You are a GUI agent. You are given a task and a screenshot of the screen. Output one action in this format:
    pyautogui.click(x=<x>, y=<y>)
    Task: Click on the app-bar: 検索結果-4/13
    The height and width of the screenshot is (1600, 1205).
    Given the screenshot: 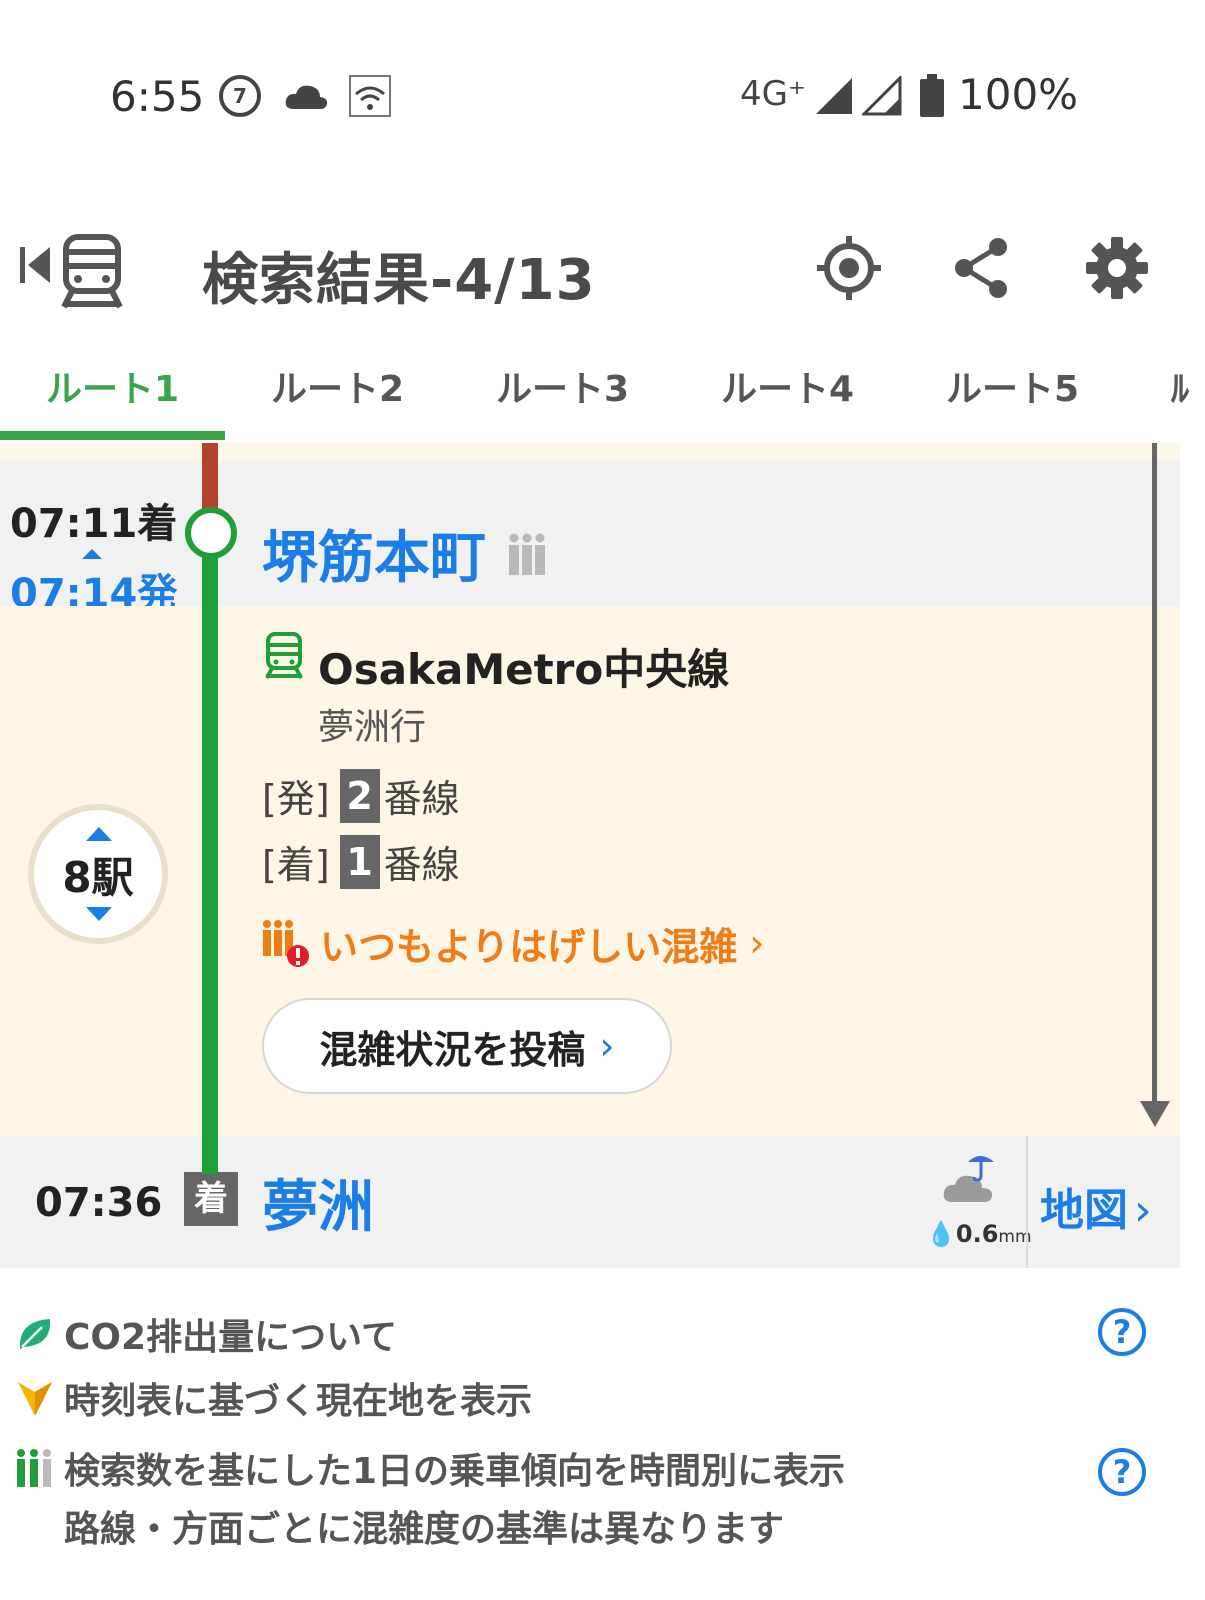 What is the action you would take?
    pyautogui.click(x=602, y=270)
    